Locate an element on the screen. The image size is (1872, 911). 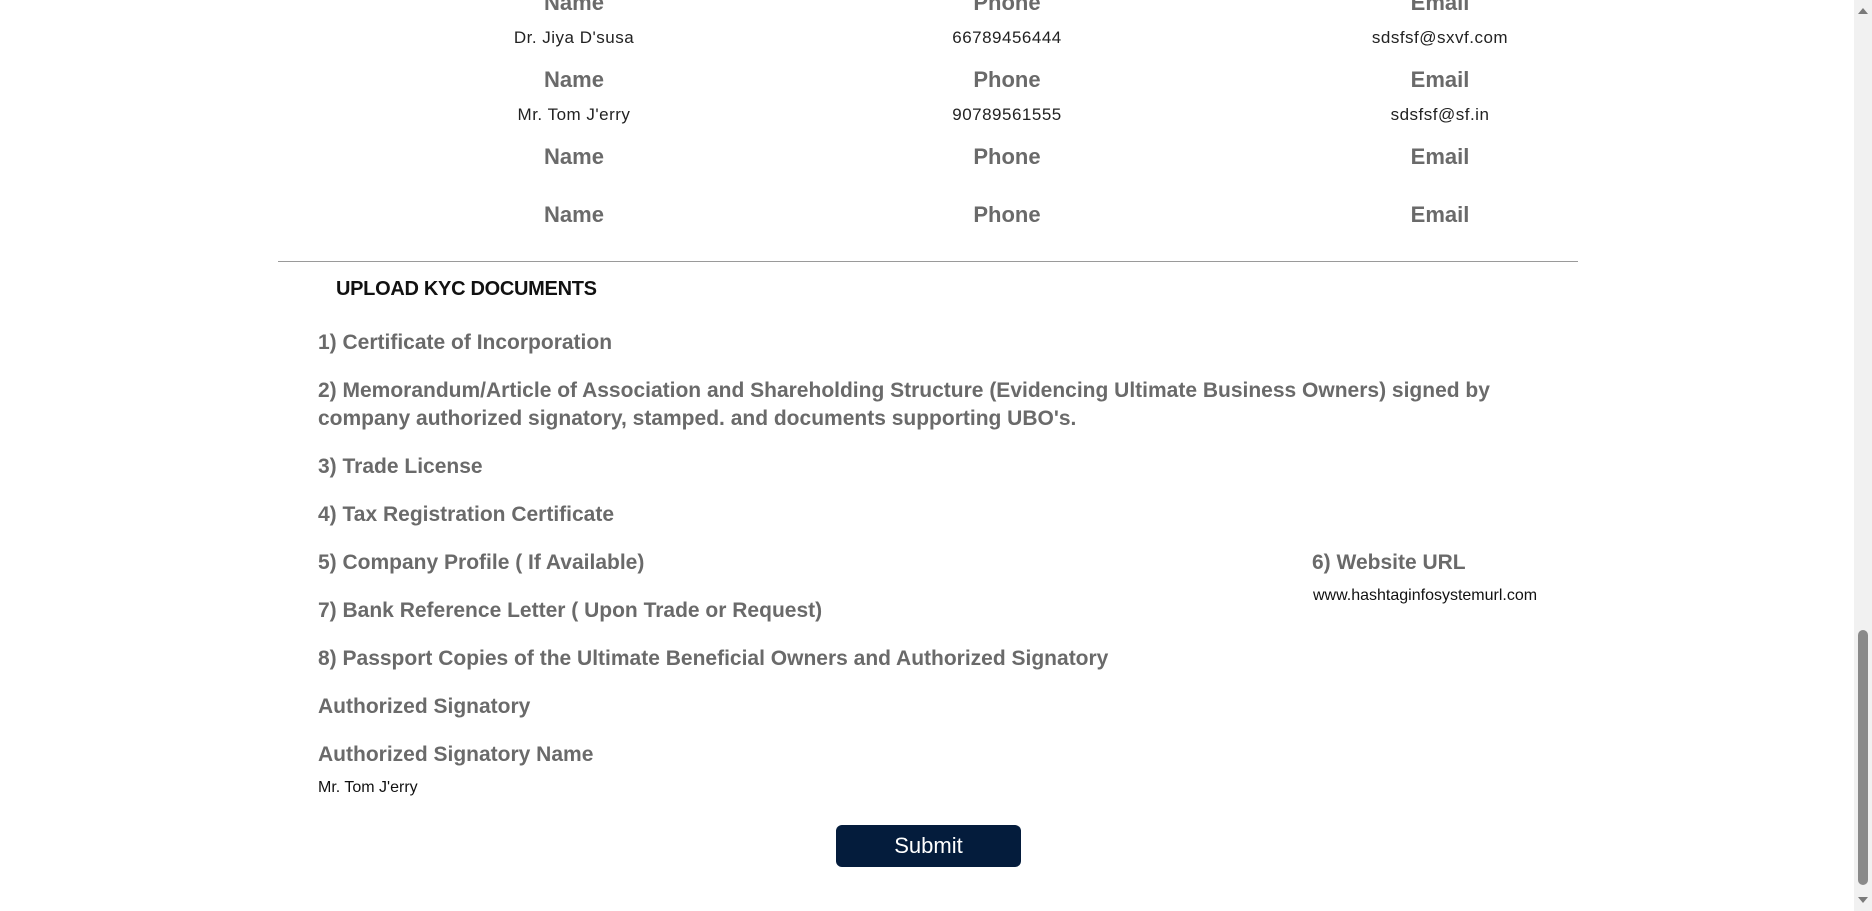
scrollbar-thumb is located at coordinates (1863, 757).